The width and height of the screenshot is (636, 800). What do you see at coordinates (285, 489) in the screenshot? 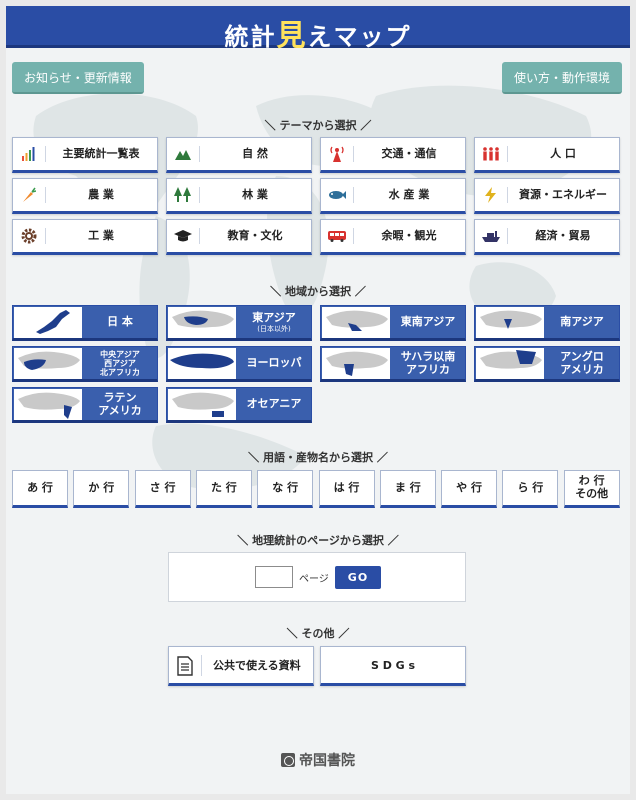
I see `kana-button: な 行` at bounding box center [285, 489].